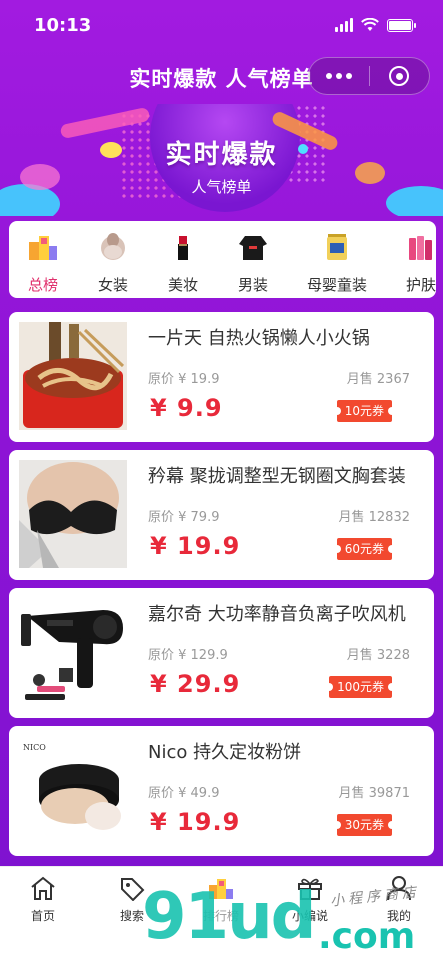 The width and height of the screenshot is (443, 960). I want to click on coupon-badge: 10元券, so click(364, 411).